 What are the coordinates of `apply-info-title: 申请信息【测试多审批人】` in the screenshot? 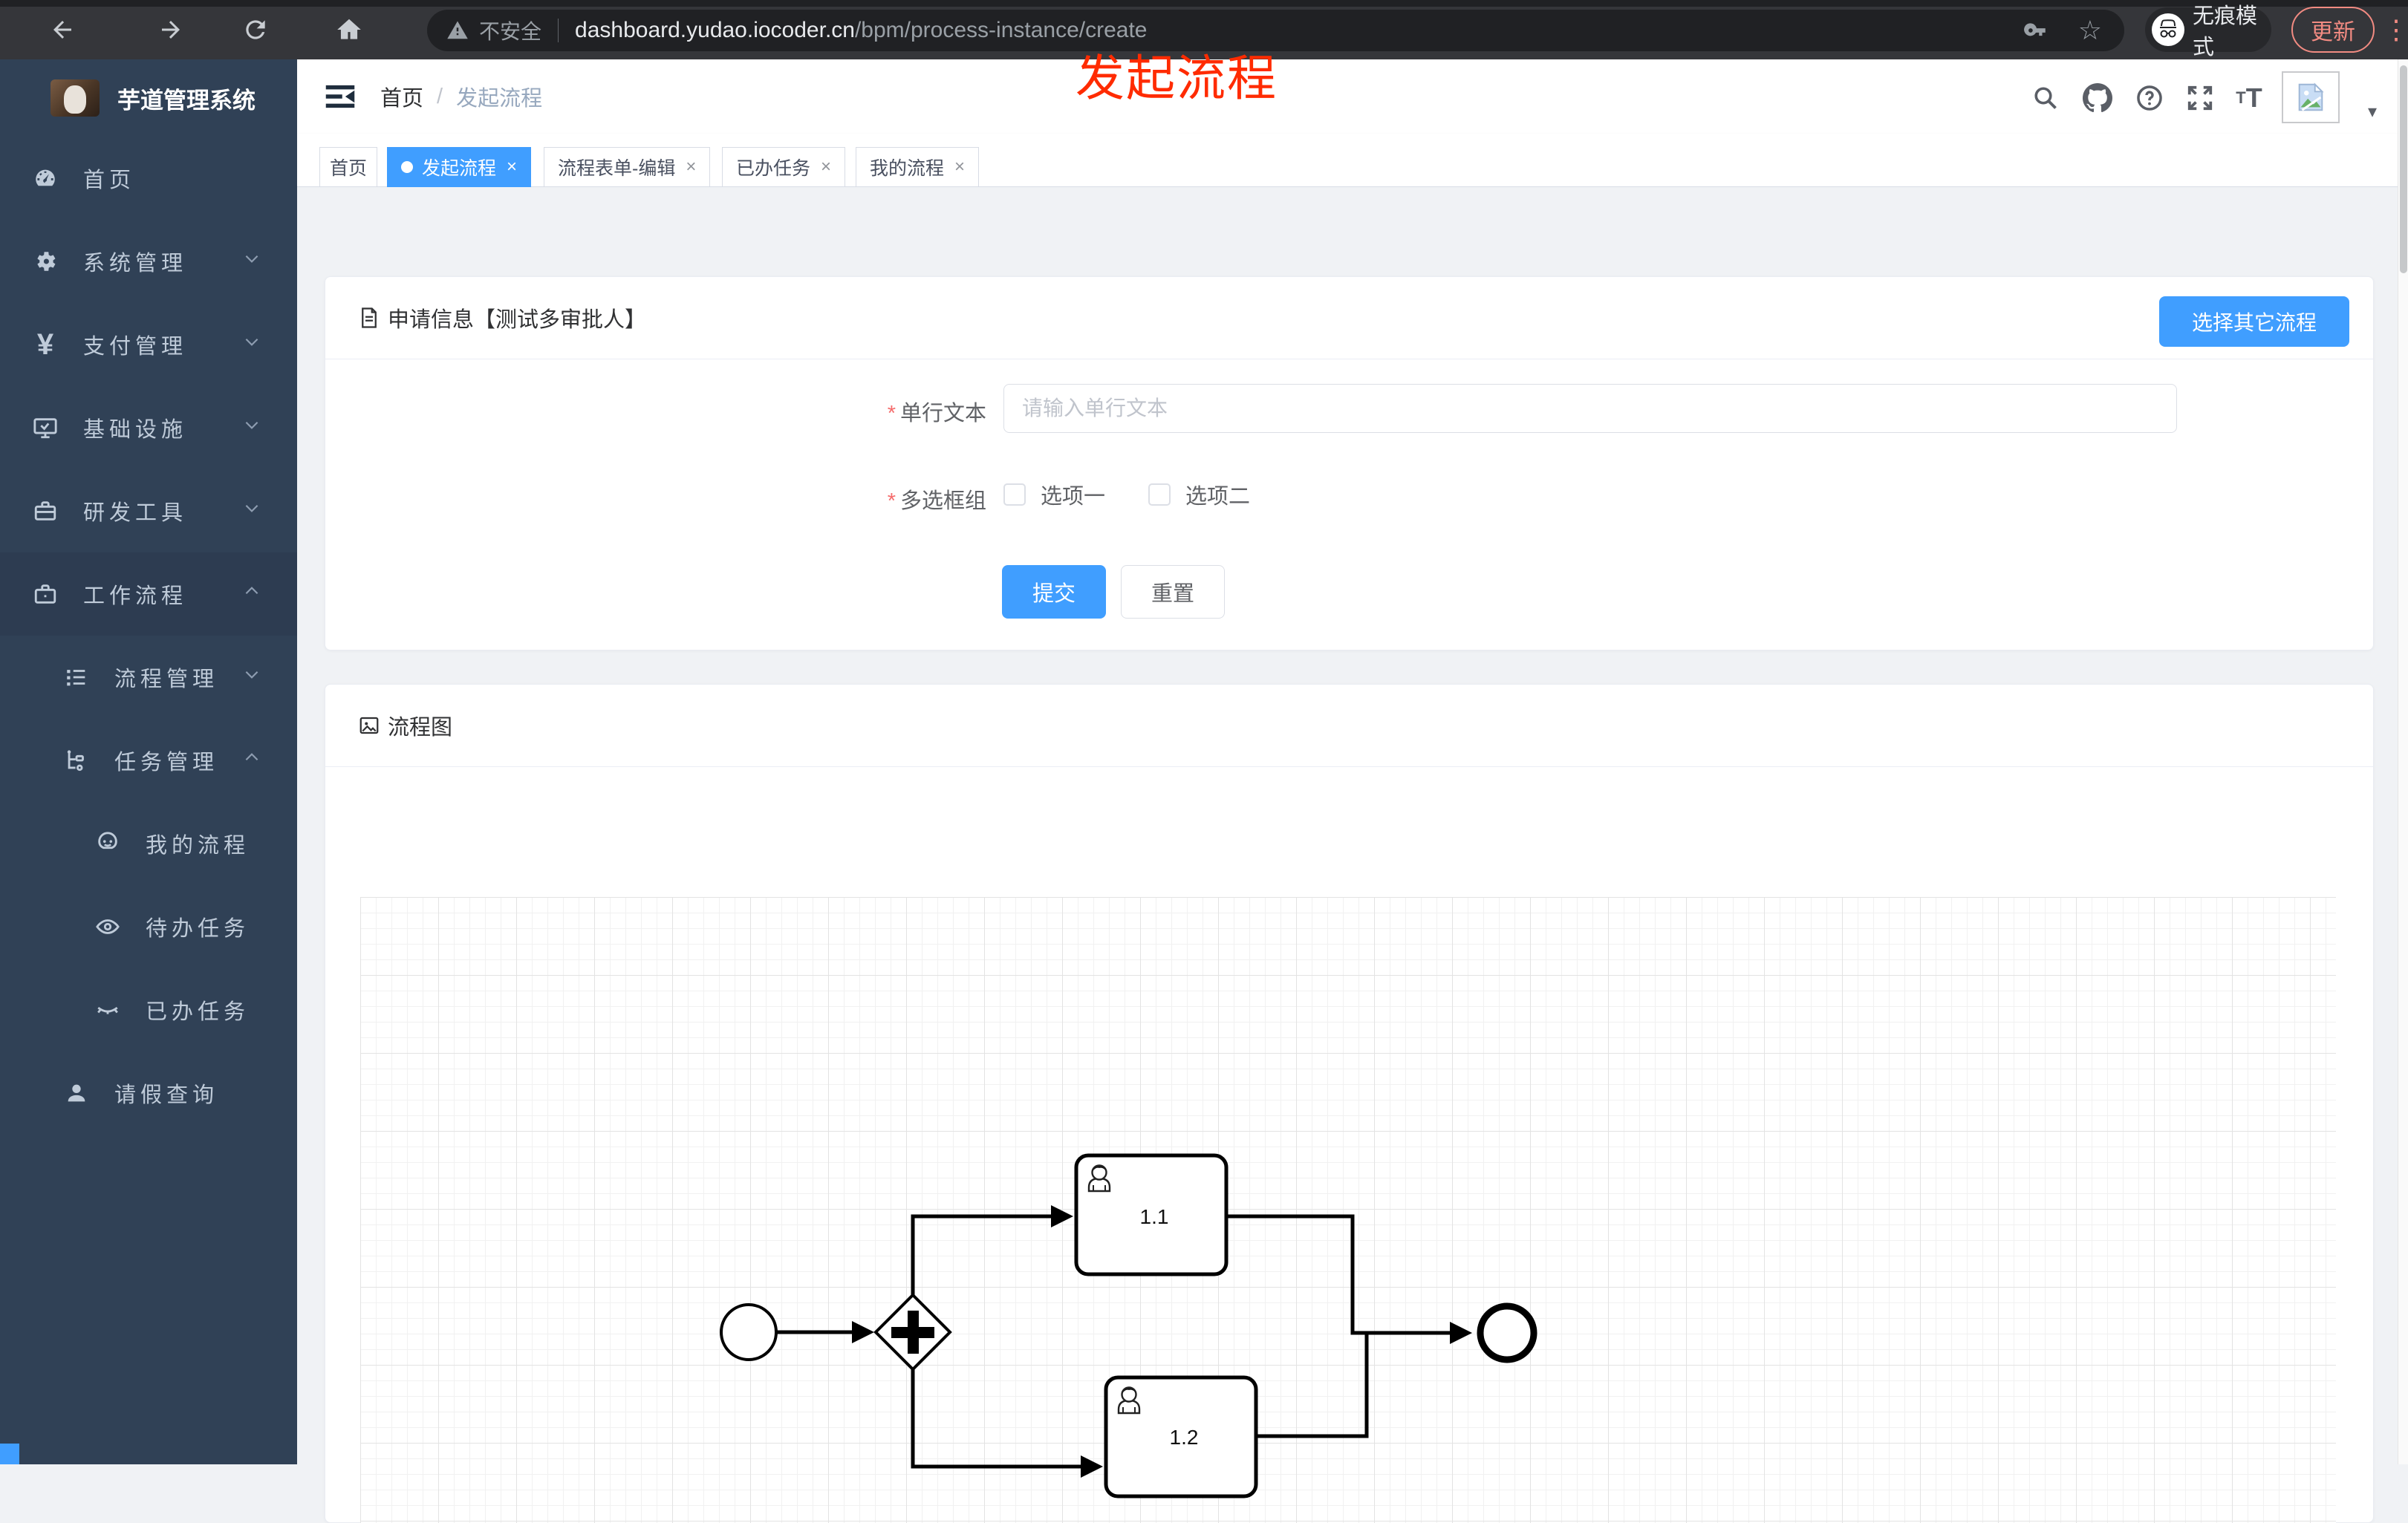 It's located at (517, 320).